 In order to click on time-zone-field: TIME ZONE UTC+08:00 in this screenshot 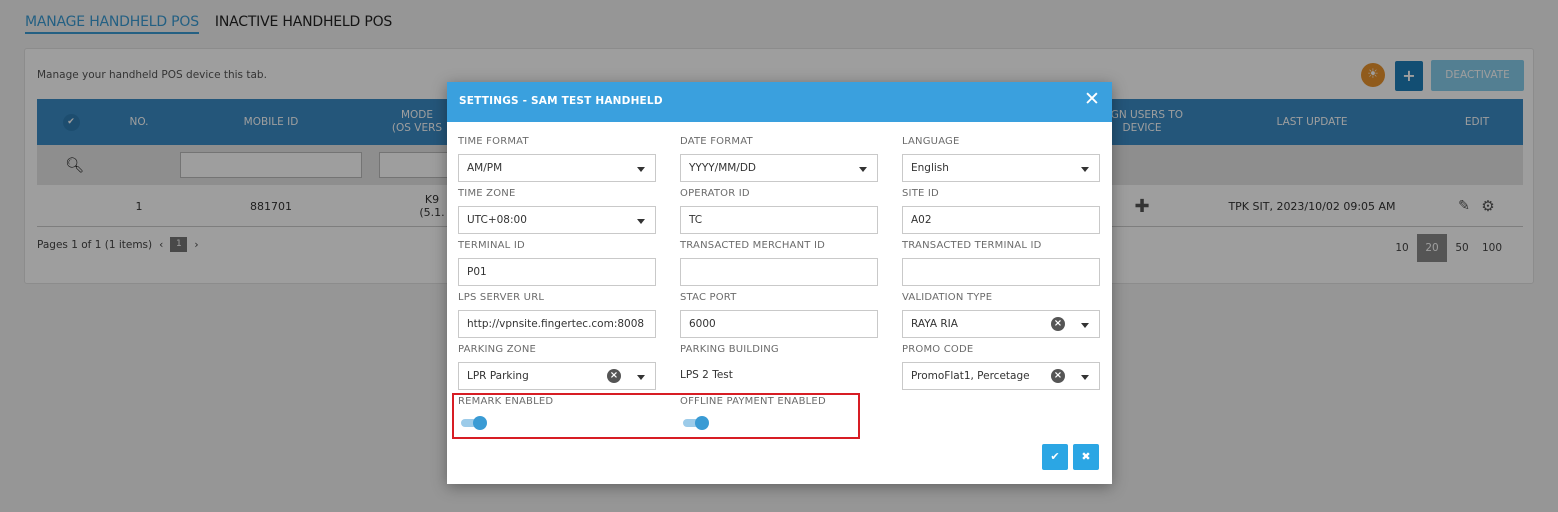, I will do `click(557, 211)`.